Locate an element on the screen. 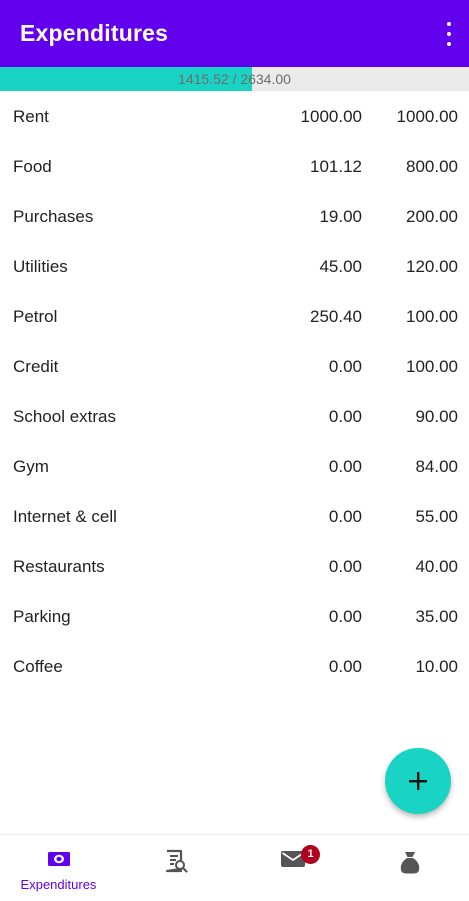 Image resolution: width=469 pixels, height=901 pixels. list-item: Rent 1000.00 1000.00 is located at coordinates (234, 117).